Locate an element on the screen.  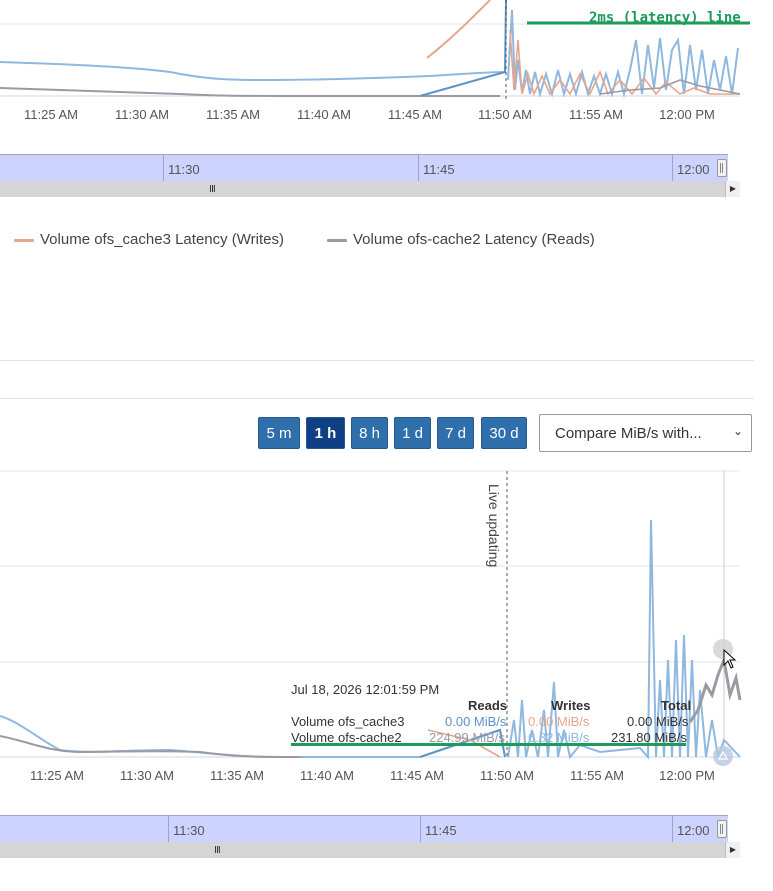
series-line-reads-cache3 is located at coordinates (463, 48).